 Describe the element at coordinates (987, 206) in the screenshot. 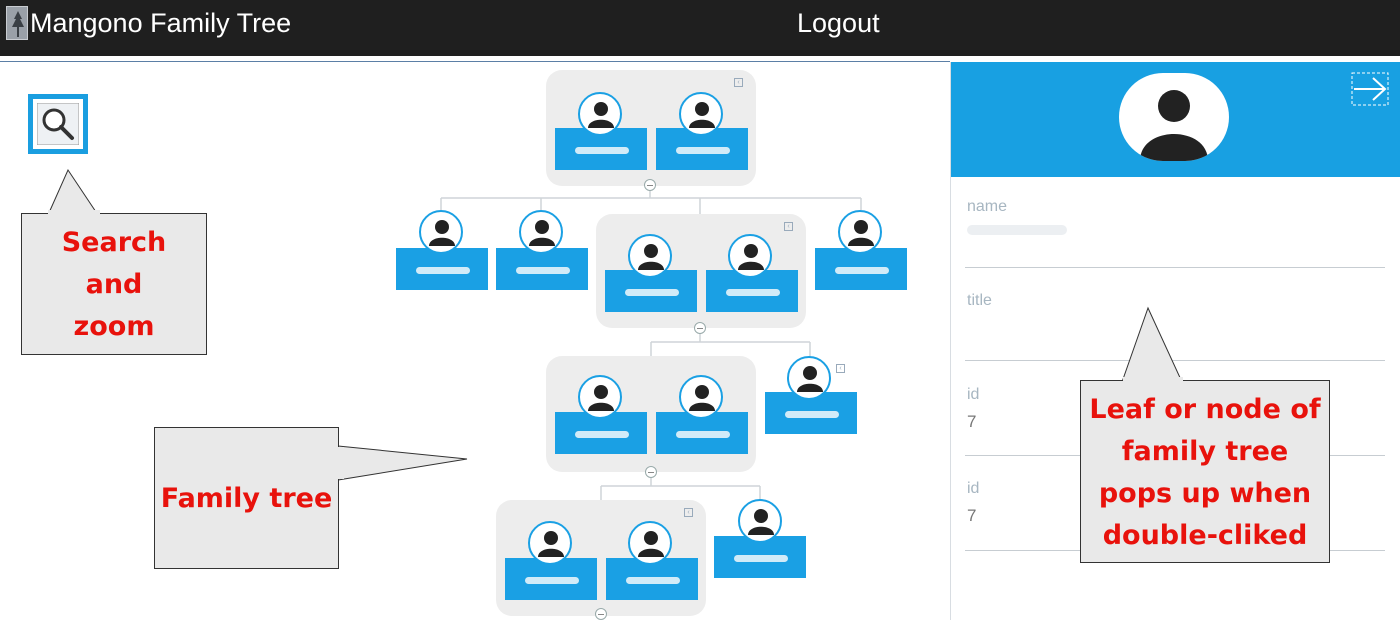

I see `field-label-name: name` at that location.